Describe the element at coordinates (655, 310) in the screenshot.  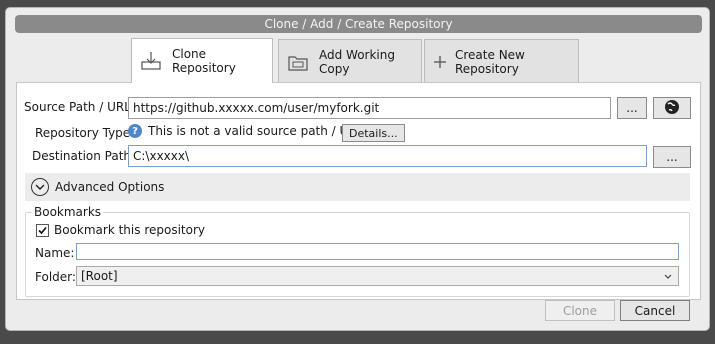
I see `cancel-button: Cancel` at that location.